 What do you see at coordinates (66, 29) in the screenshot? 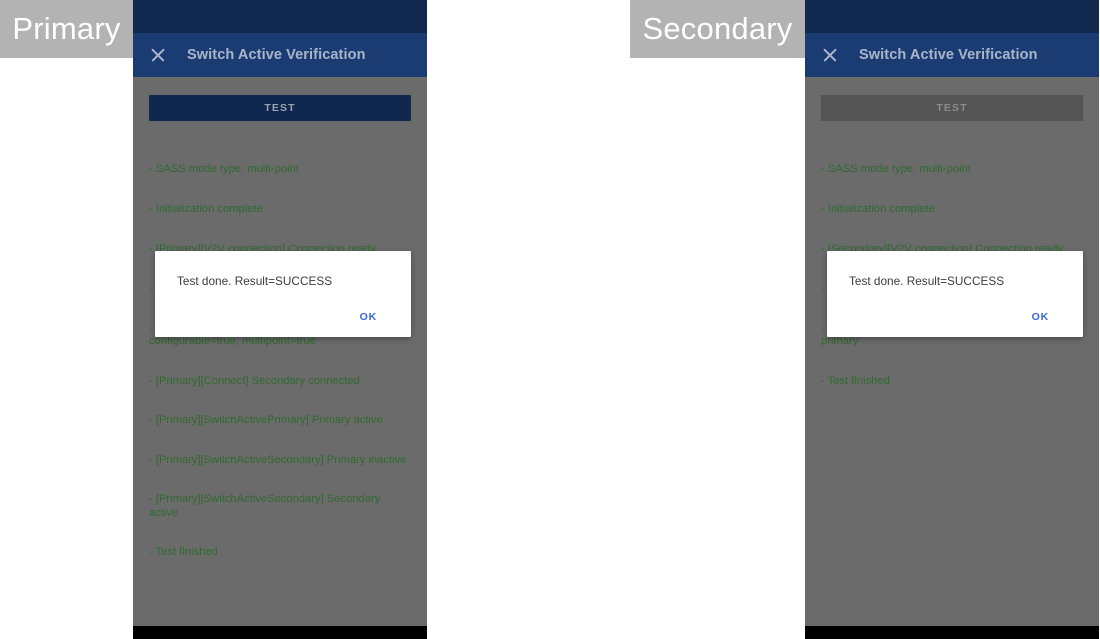
I see `role-badge-primary: Primary` at bounding box center [66, 29].